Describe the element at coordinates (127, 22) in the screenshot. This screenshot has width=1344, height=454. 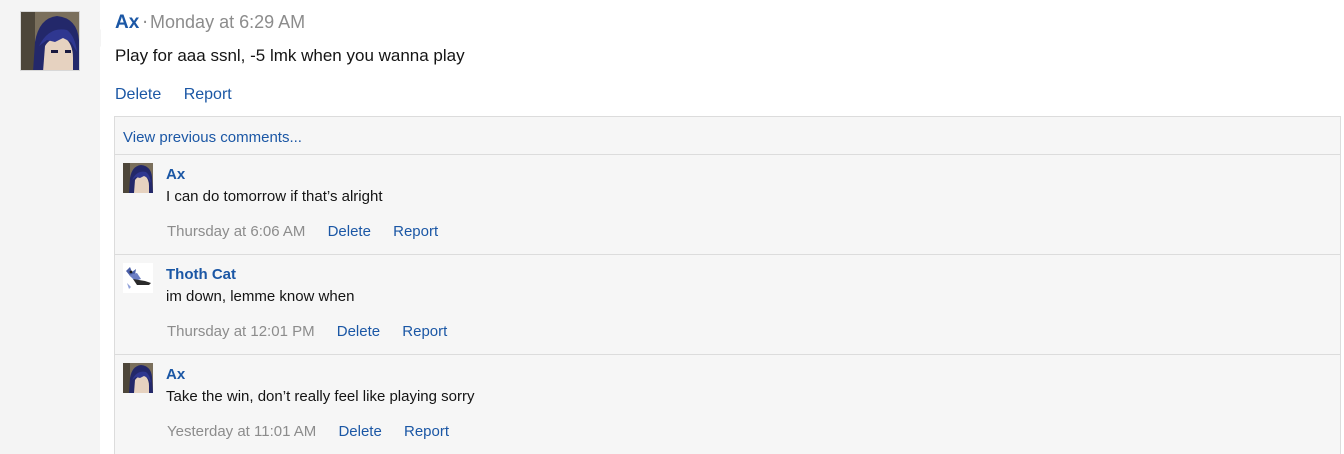
I see `post-author-link: Ax` at that location.